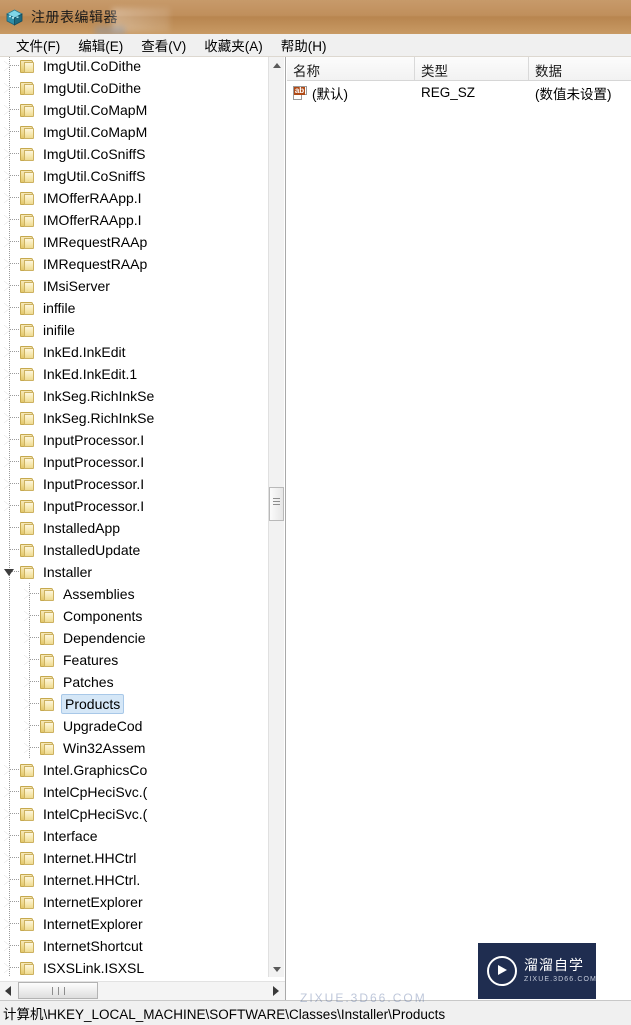 This screenshot has width=631, height=1025. What do you see at coordinates (135, 858) in the screenshot?
I see `tree-item: Internet.HHCtrl` at bounding box center [135, 858].